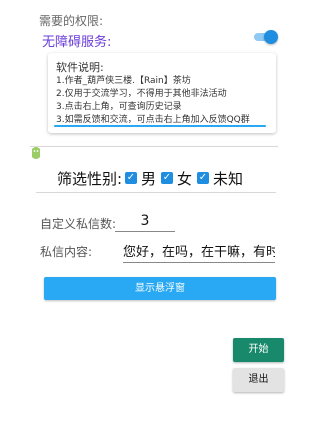 Image resolution: width=320 pixels, height=439 pixels. I want to click on accessibility-switch, so click(266, 37).